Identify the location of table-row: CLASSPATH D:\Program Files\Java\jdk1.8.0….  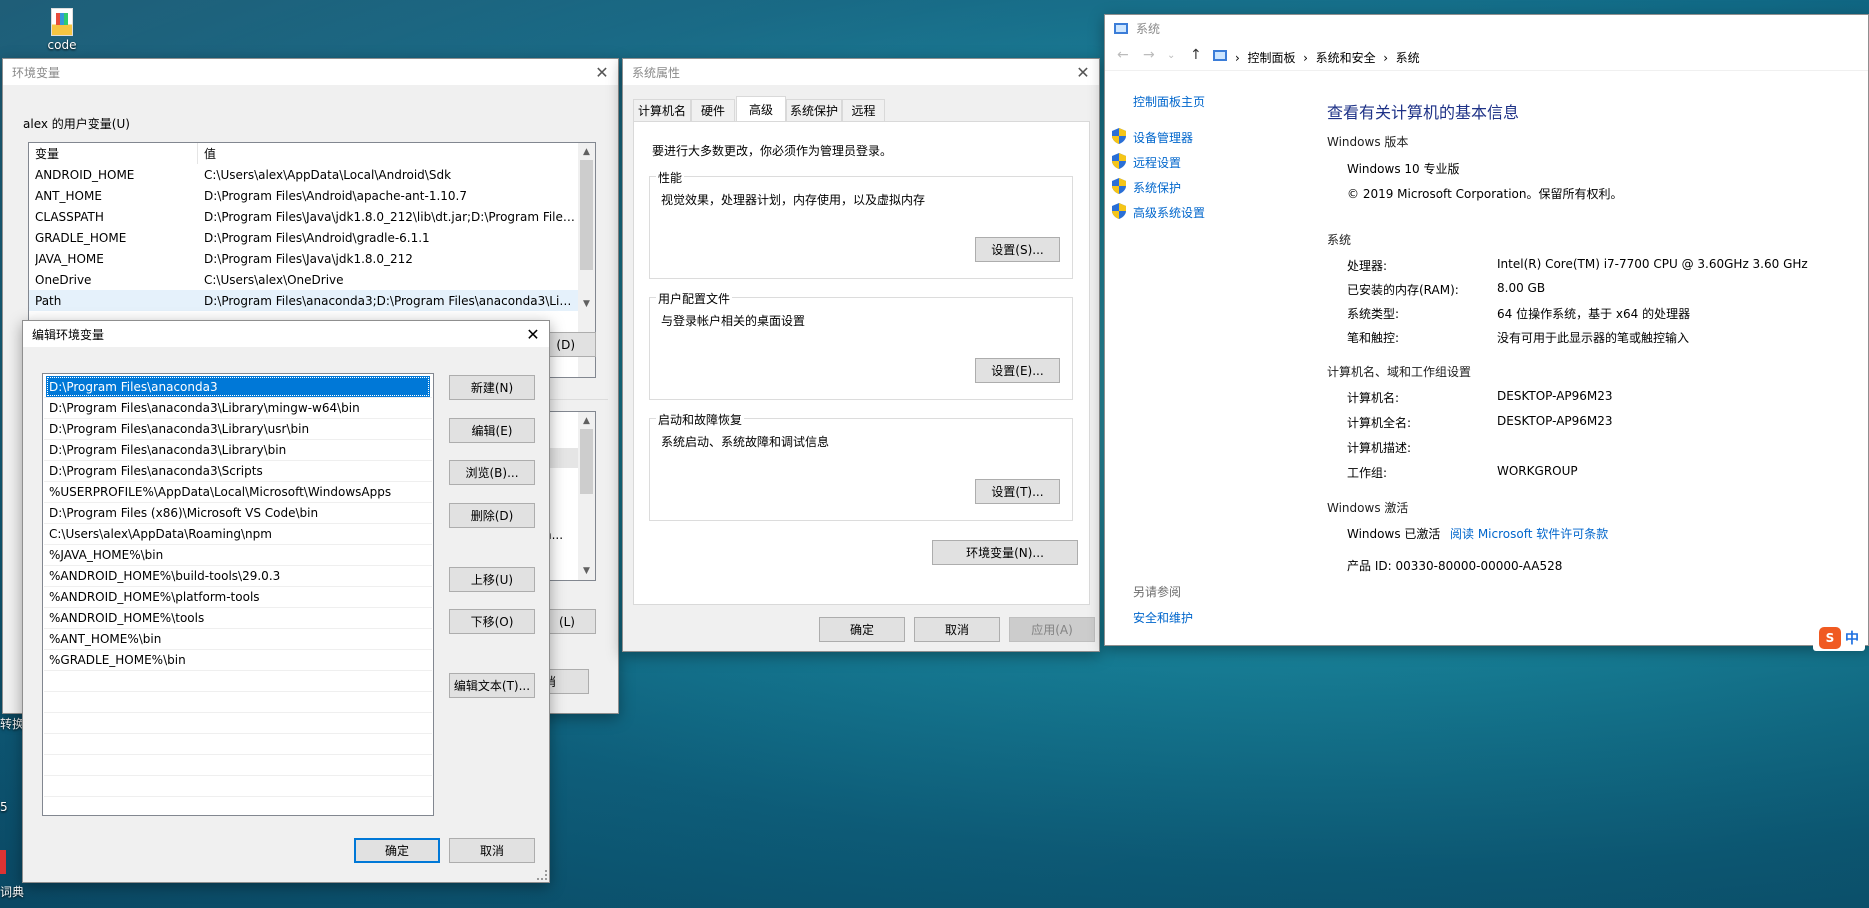
(304, 216).